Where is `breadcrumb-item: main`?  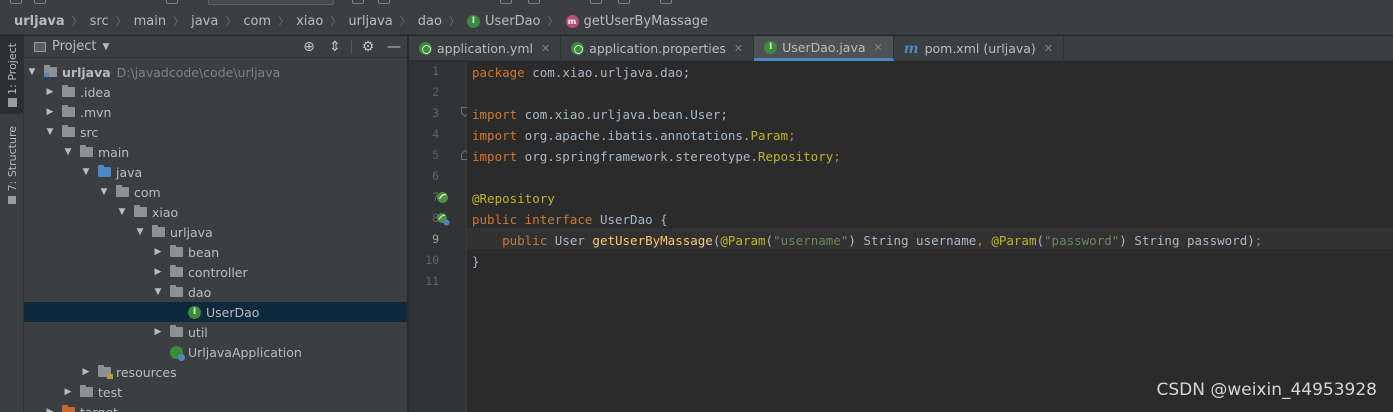 breadcrumb-item: main is located at coordinates (150, 21).